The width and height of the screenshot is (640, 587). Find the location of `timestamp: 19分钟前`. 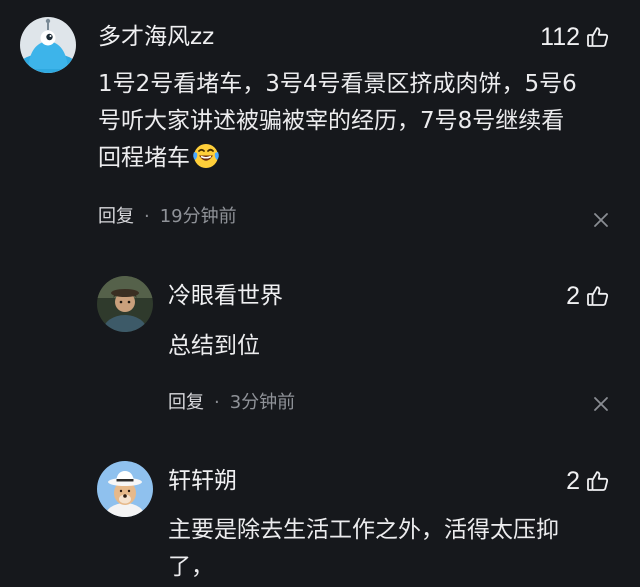

timestamp: 19分钟前 is located at coordinates (198, 216).